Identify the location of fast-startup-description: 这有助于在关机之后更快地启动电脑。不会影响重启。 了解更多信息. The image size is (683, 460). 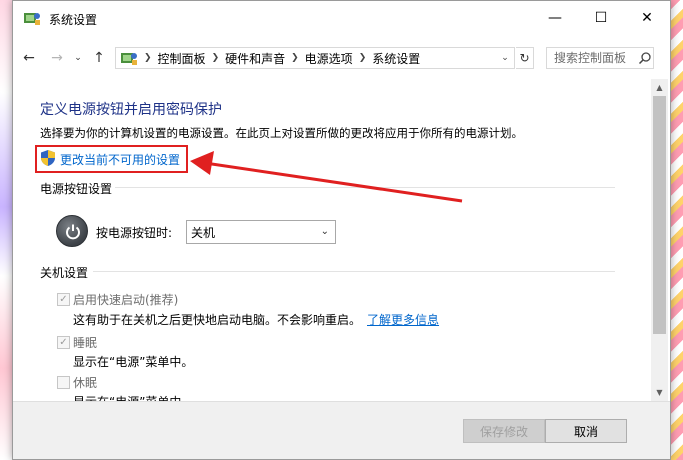
(256, 319).